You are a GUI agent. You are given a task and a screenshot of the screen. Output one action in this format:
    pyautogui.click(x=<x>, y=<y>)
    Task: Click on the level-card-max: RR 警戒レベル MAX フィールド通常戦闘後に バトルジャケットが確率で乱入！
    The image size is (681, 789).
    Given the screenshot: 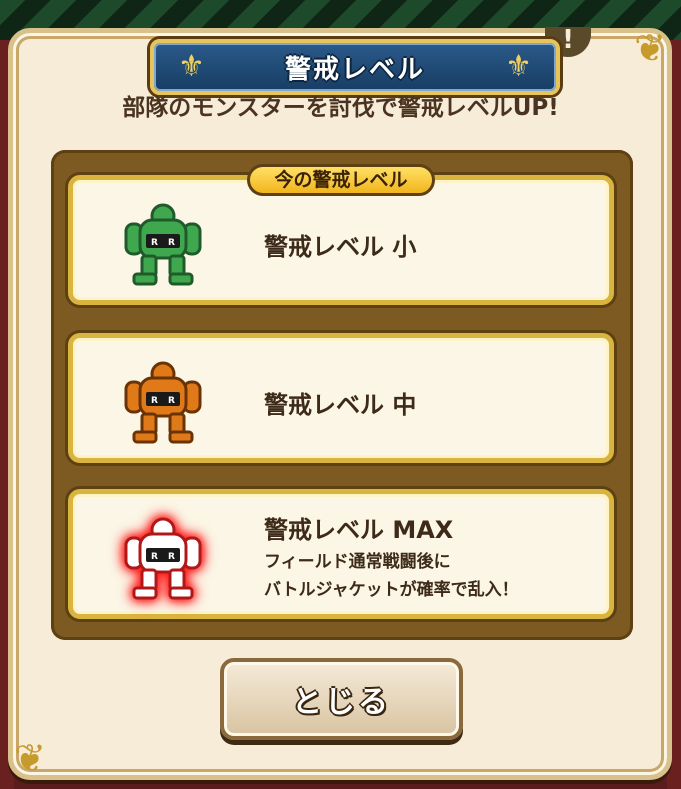 What is the action you would take?
    pyautogui.click(x=341, y=554)
    